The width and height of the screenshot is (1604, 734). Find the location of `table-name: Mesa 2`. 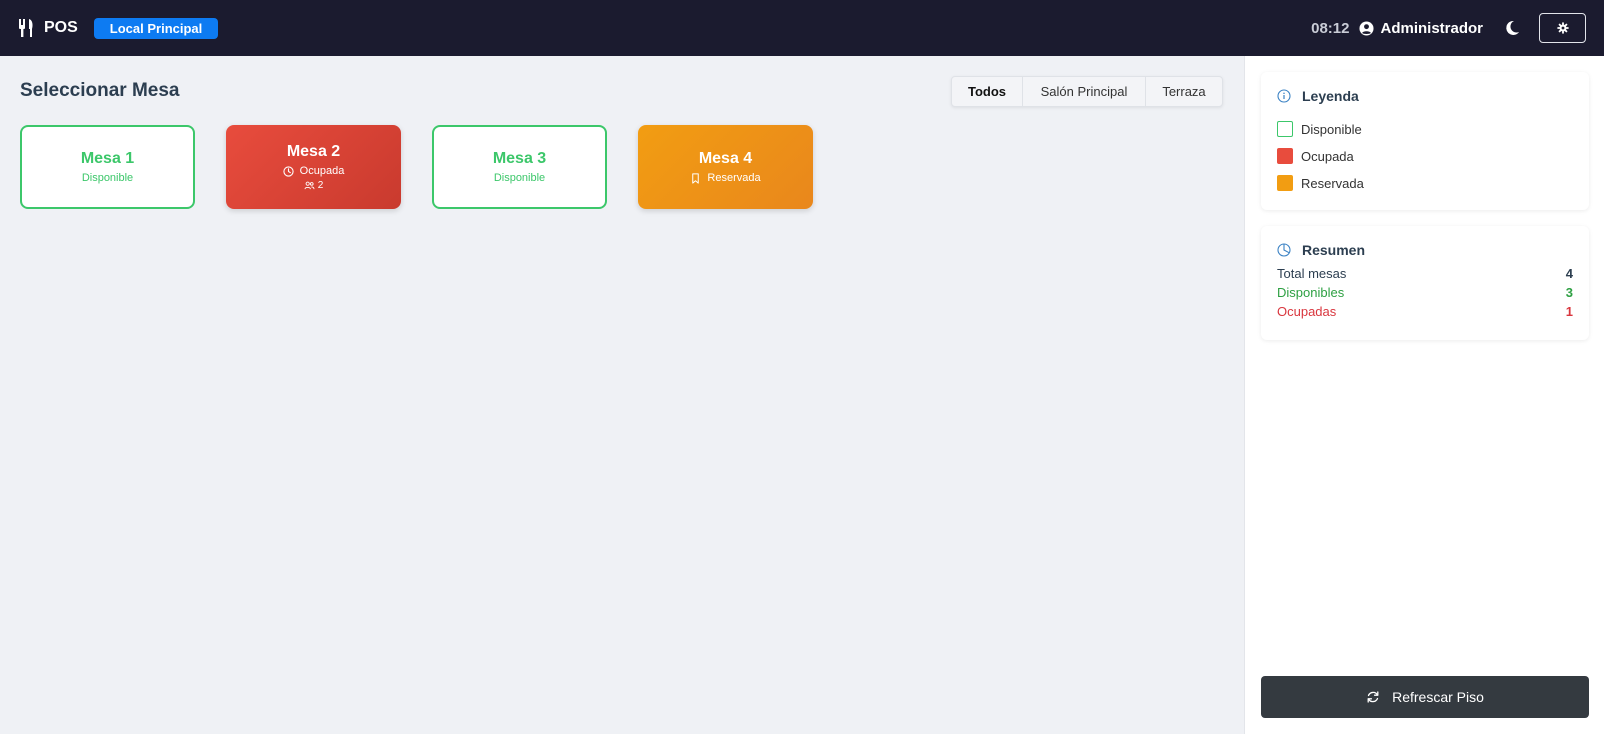

table-name: Mesa 2 is located at coordinates (313, 151).